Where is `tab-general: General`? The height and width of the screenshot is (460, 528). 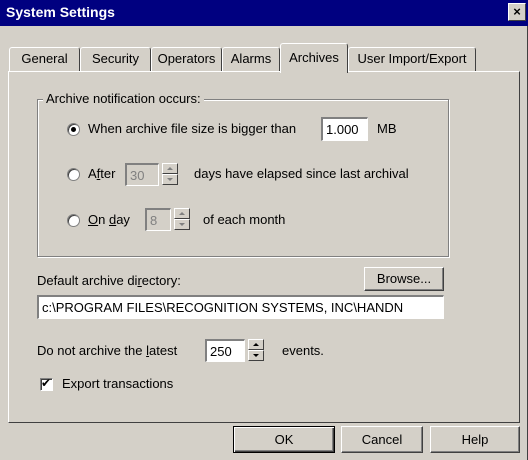 tab-general: General is located at coordinates (44, 59).